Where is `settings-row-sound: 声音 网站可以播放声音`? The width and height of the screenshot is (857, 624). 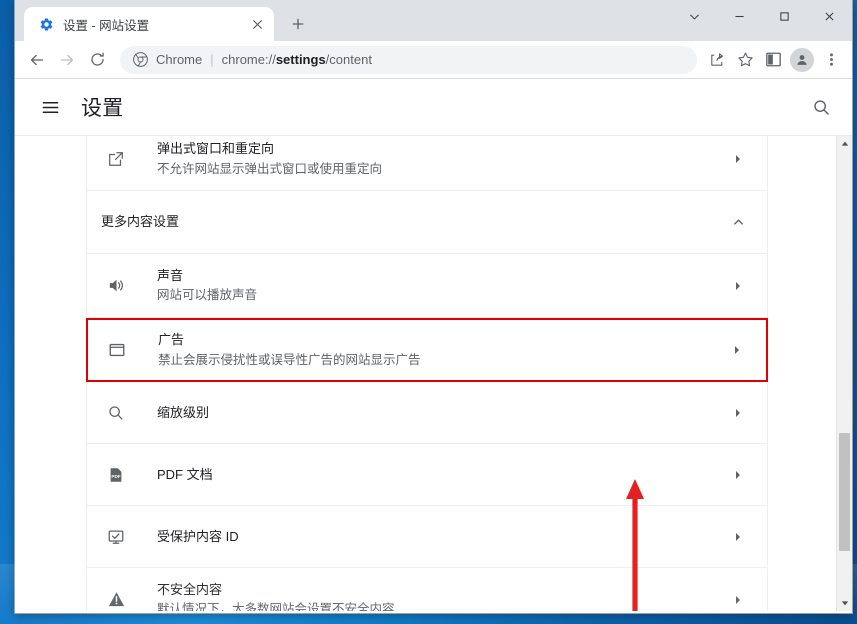 settings-row-sound: 声音 网站可以播放声音 is located at coordinates (427, 286).